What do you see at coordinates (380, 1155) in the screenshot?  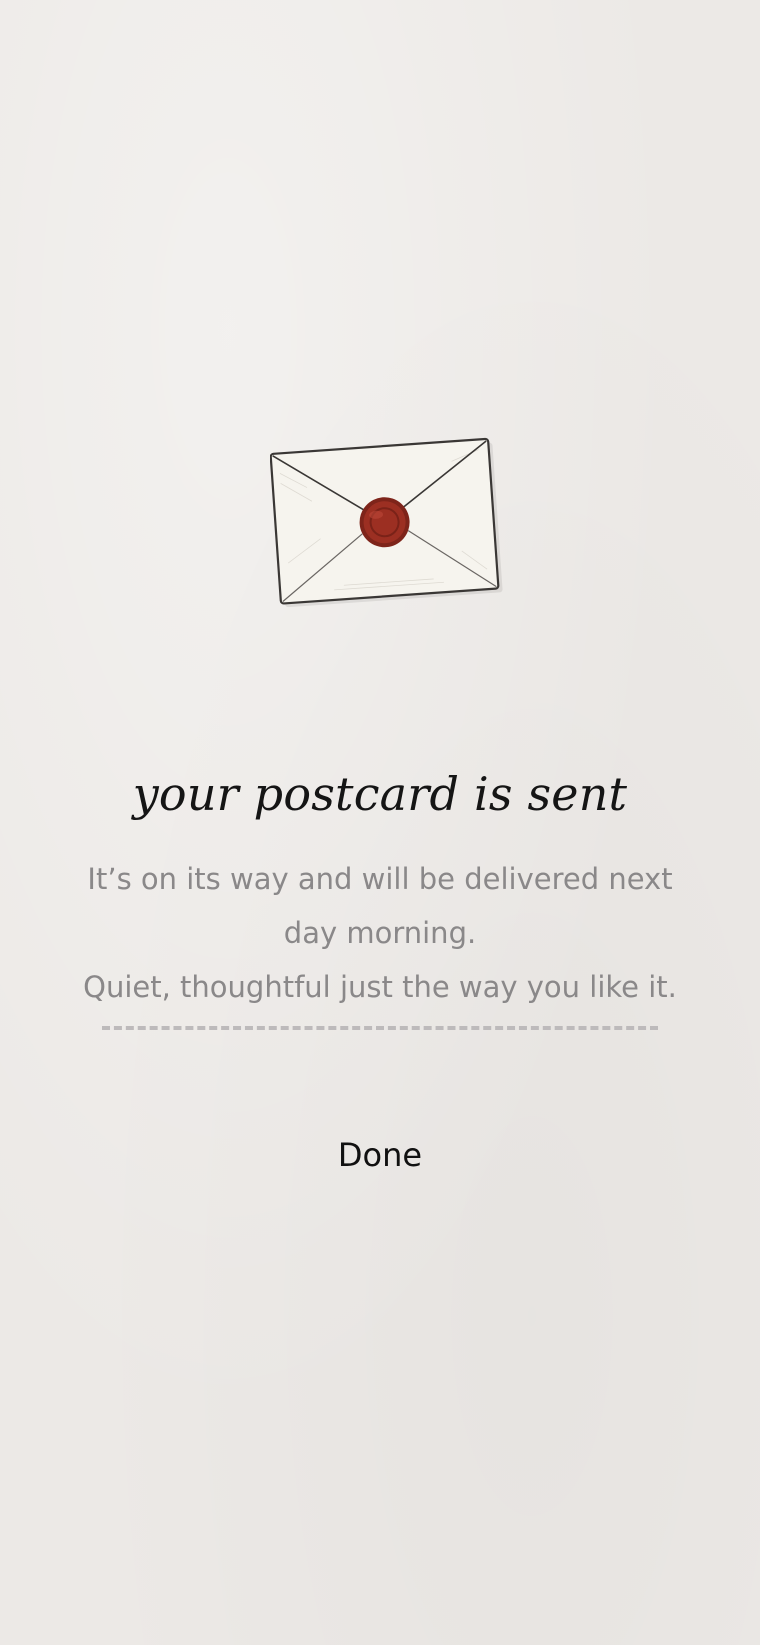 I see `done-button: Done` at bounding box center [380, 1155].